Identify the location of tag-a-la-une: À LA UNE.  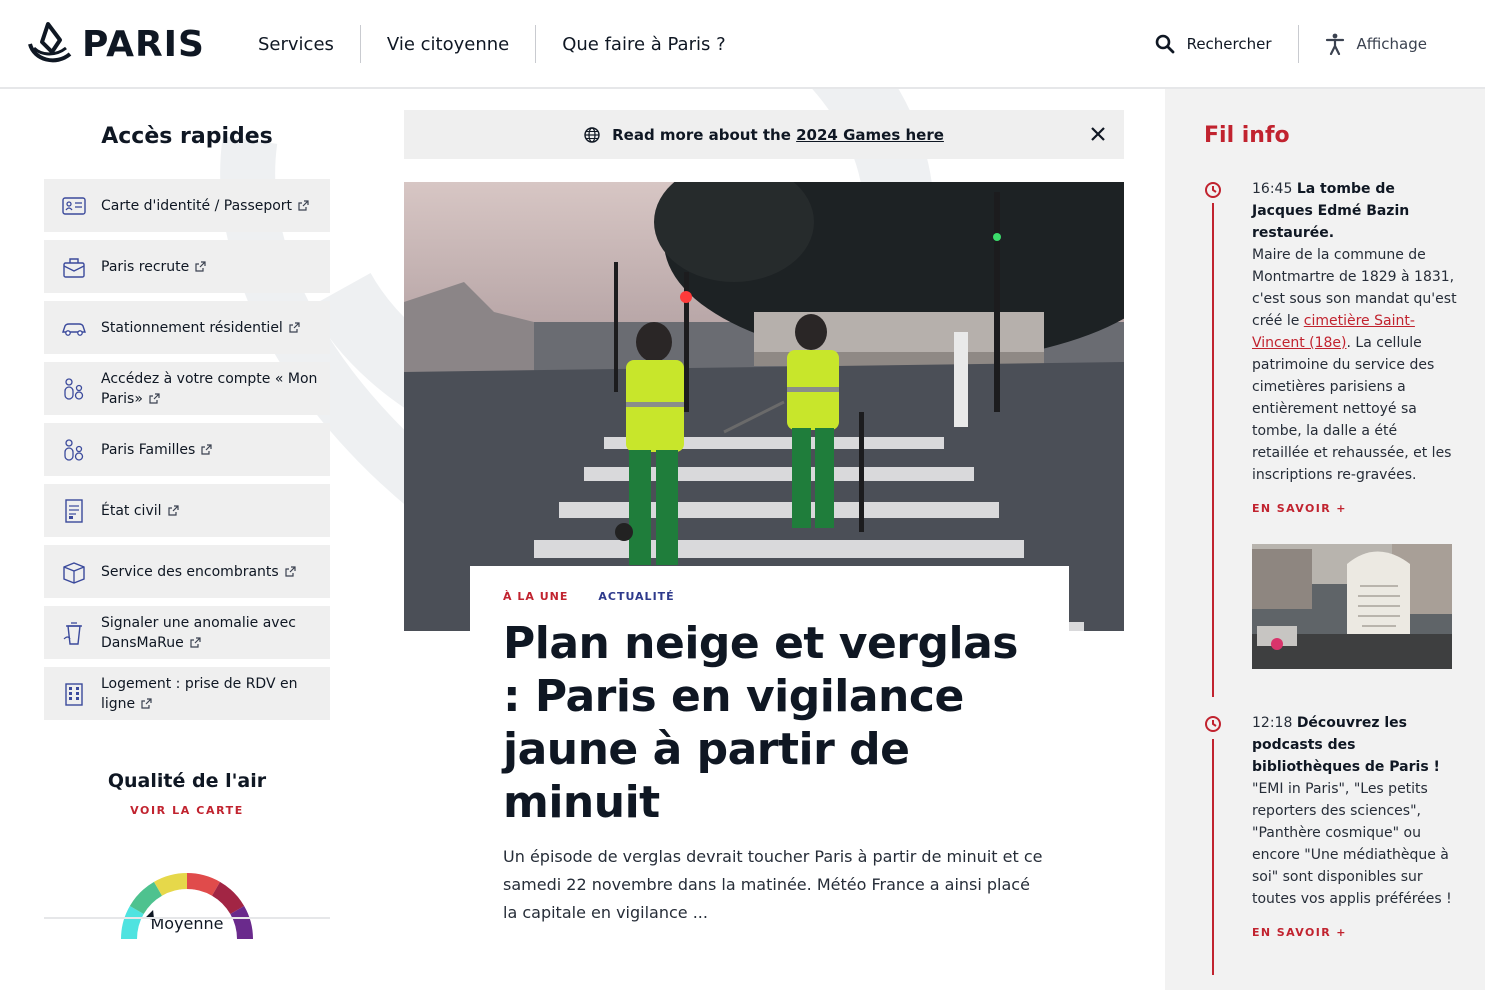
(535, 596).